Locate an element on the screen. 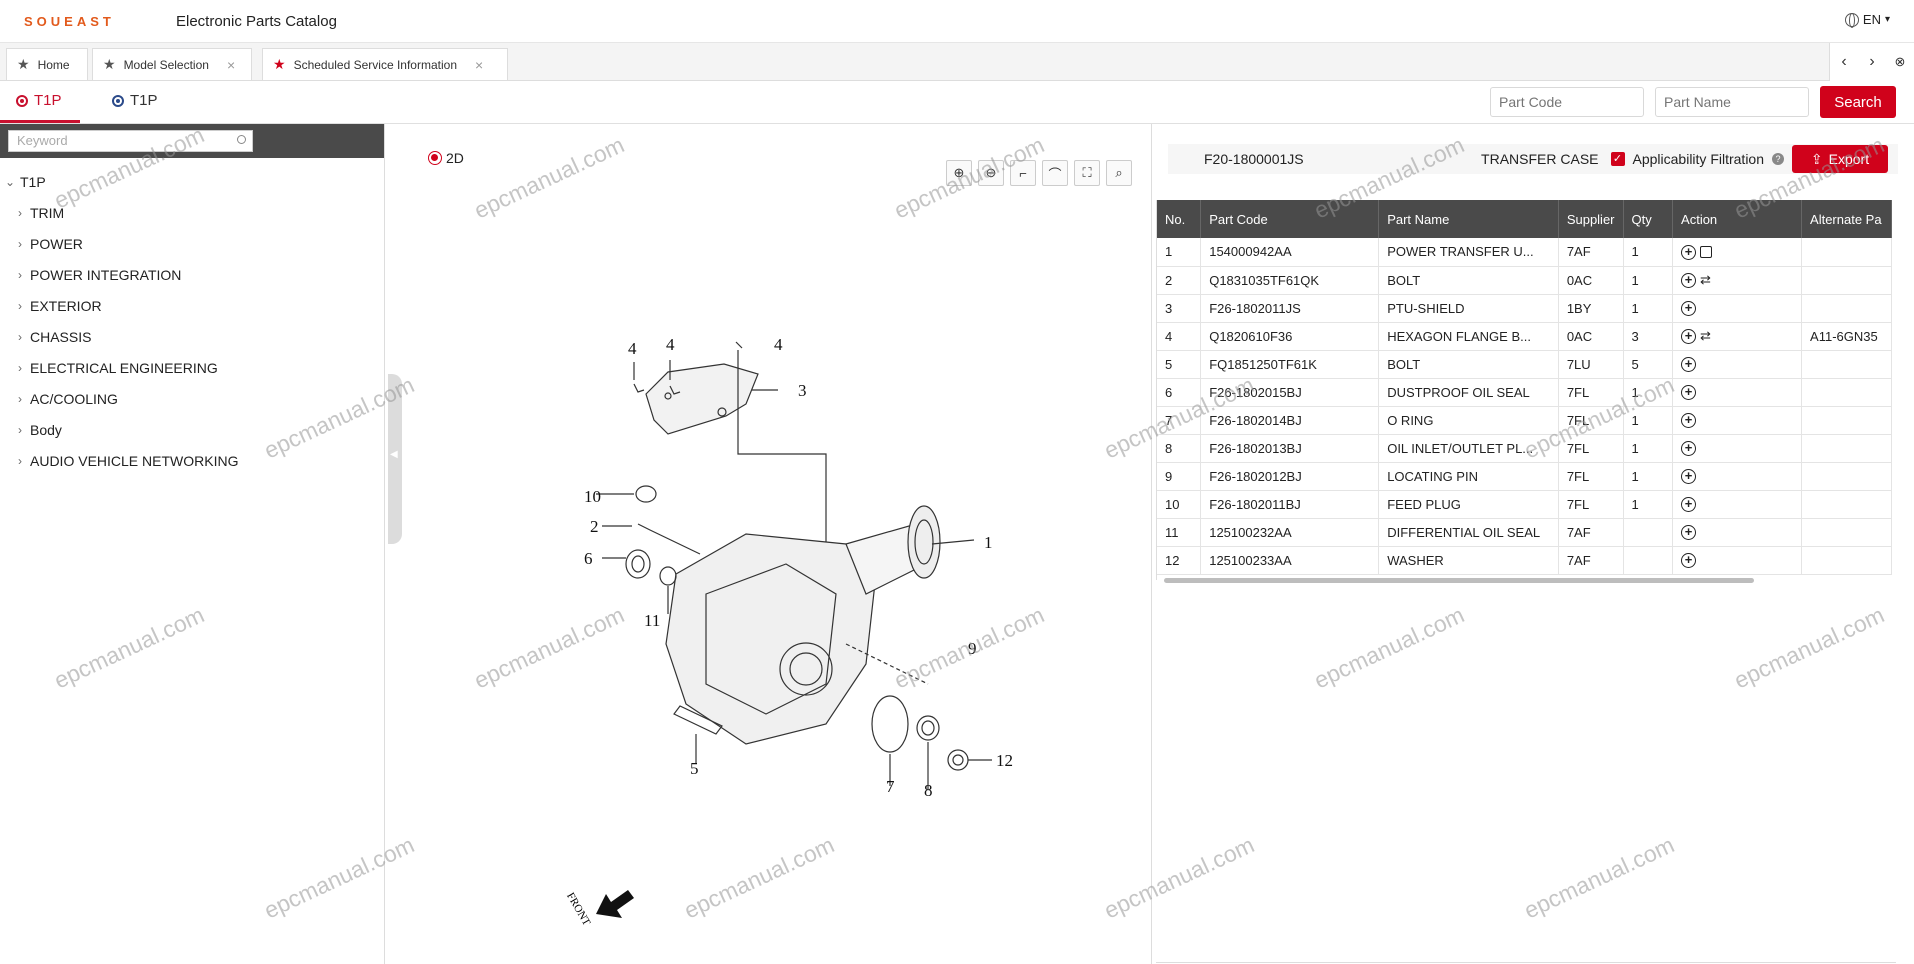 This screenshot has height=964, width=1914. tree-item: › AC/COOLING is located at coordinates (192, 398).